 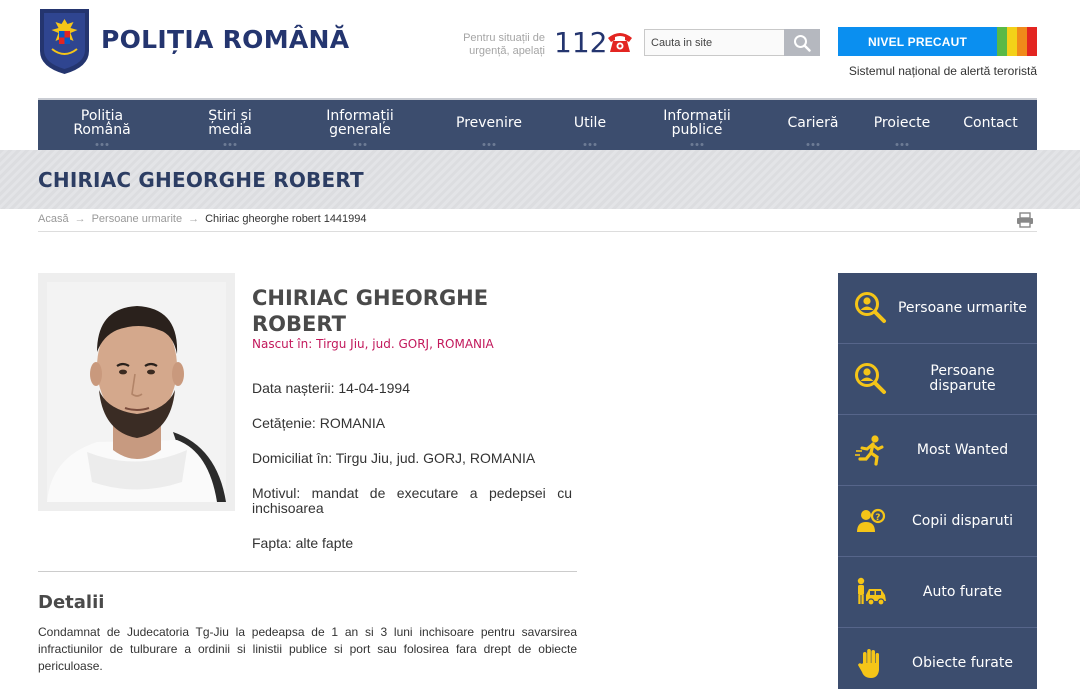 What do you see at coordinates (373, 344) in the screenshot?
I see `birthplace: Nascut în: Tirgu Jiu, jud. GORJ, ROMANIA` at bounding box center [373, 344].